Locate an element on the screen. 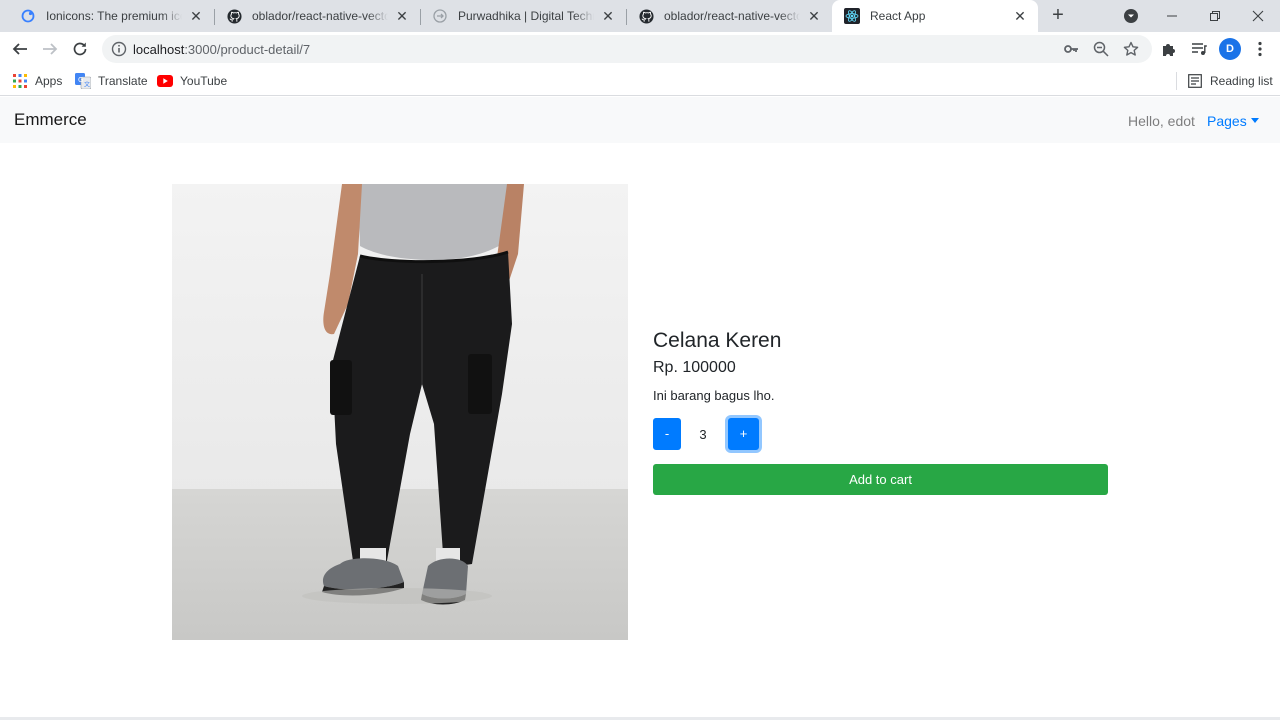 Image resolution: width=1280 pixels, height=720 pixels. bookmark-translate: G文 Translate is located at coordinates (111, 81).